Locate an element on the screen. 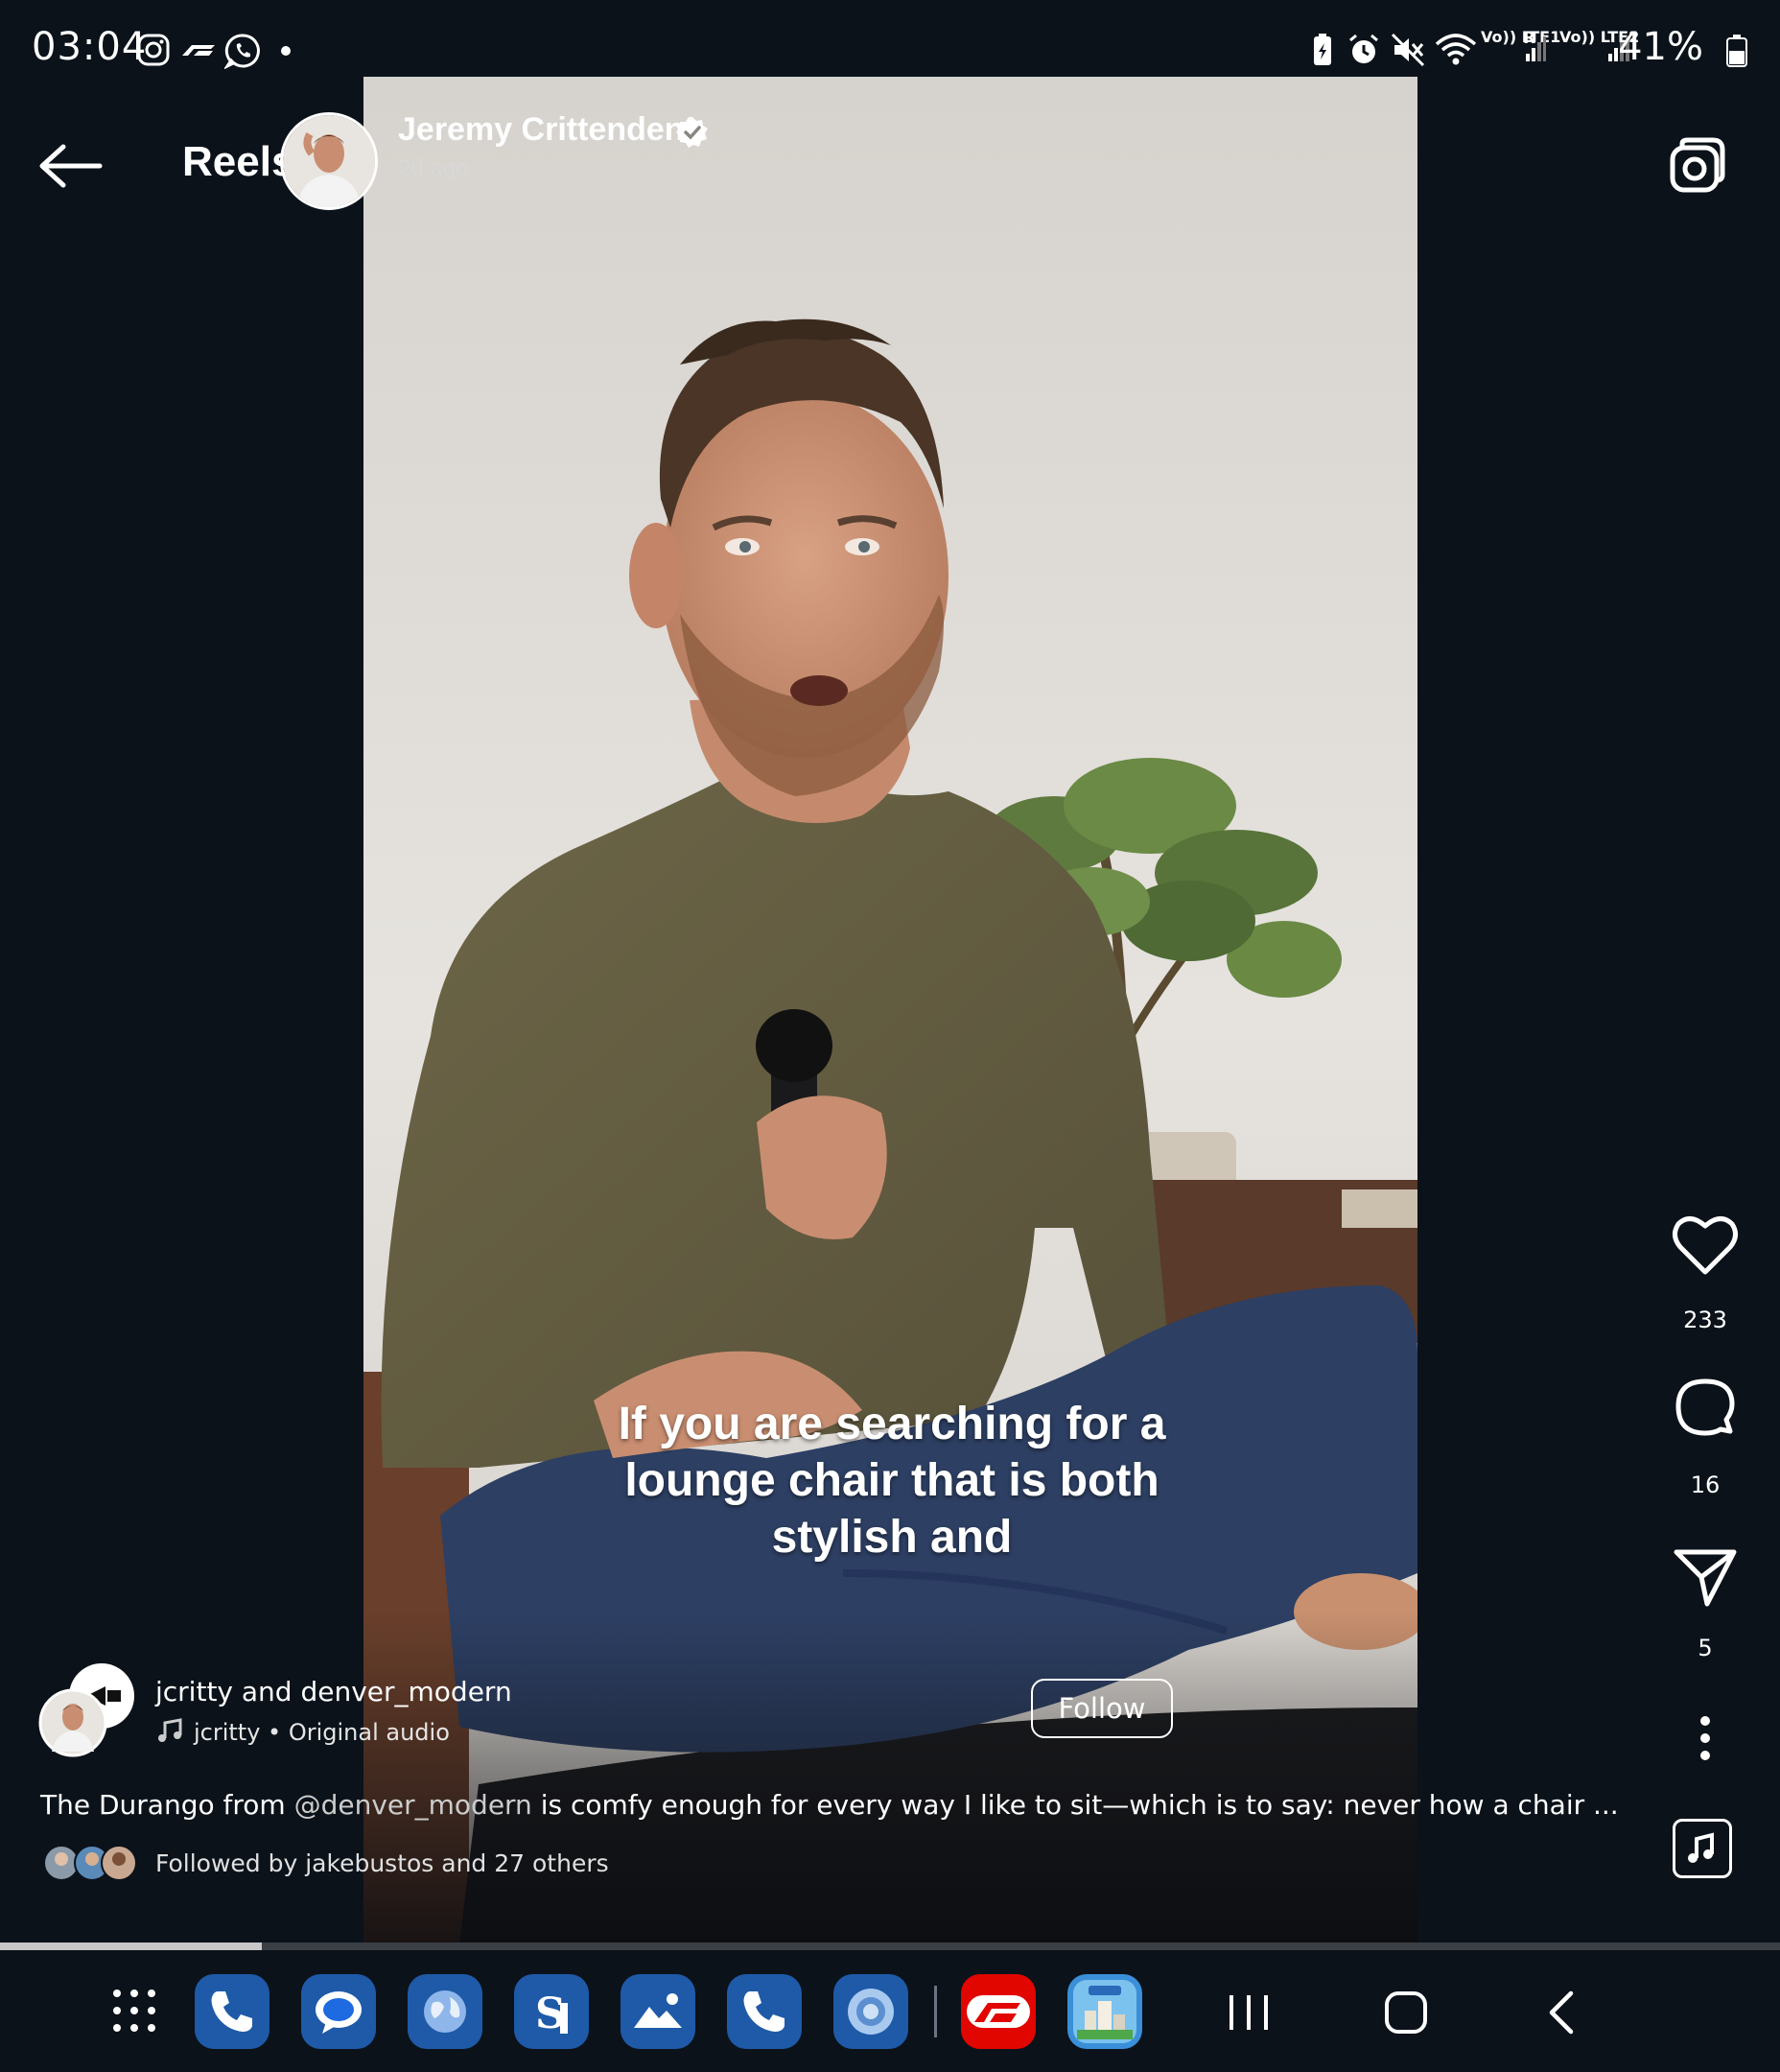  dock-divider is located at coordinates (935, 2011).